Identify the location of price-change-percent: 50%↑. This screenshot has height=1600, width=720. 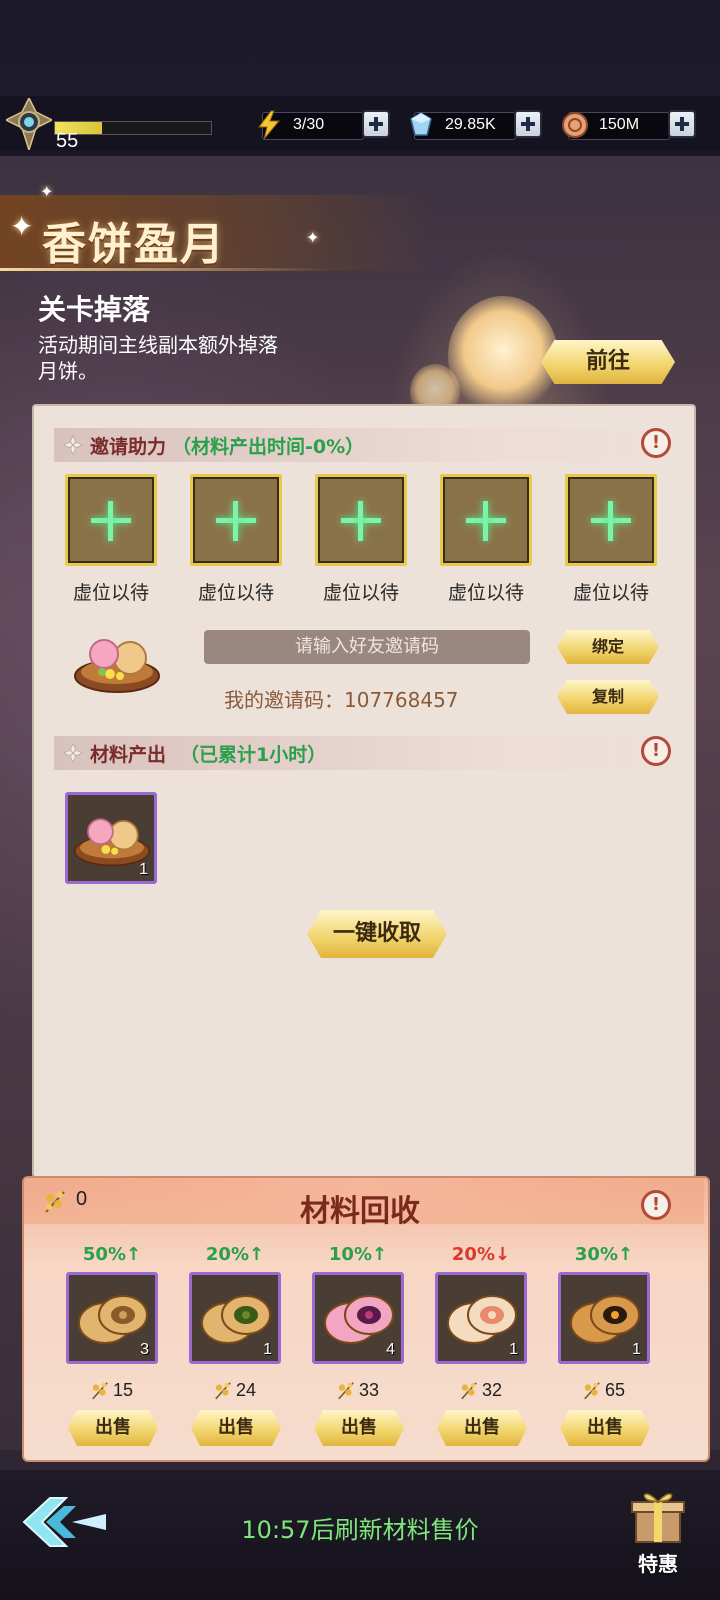
(112, 1254).